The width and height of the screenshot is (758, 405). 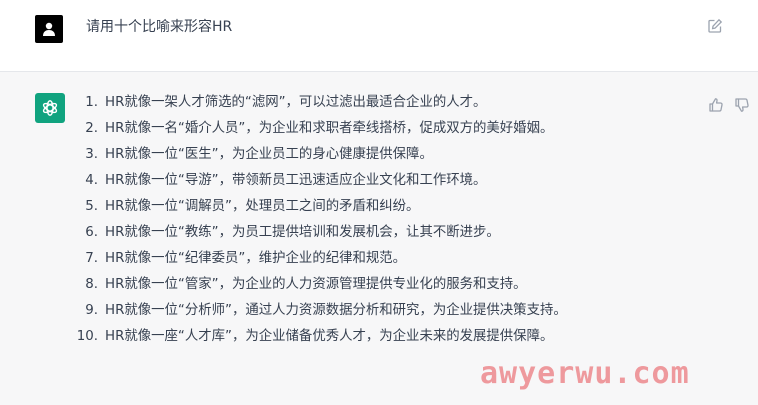 I want to click on list-item: 8. HR就像一位“管家”，为企业的人力资源管理提供专业化的服务和支持。, so click(x=372, y=285).